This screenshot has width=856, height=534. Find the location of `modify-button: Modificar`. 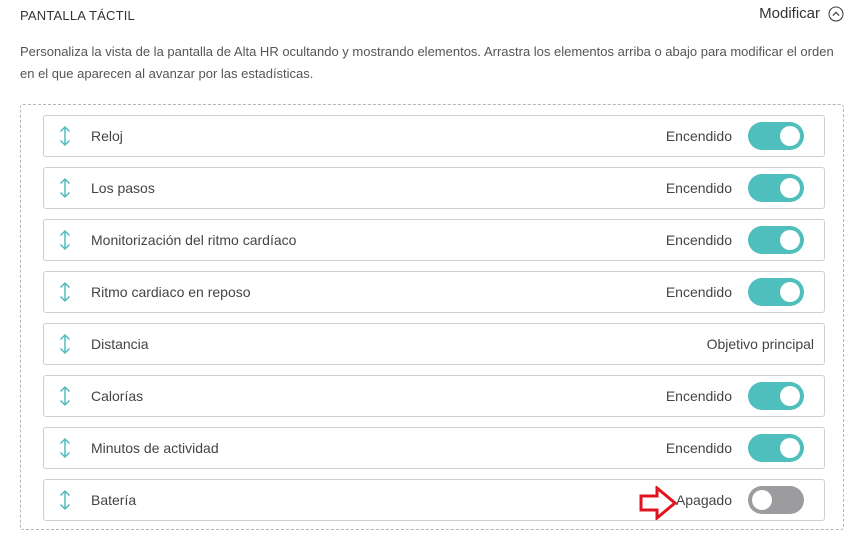

modify-button: Modificar is located at coordinates (801, 13).